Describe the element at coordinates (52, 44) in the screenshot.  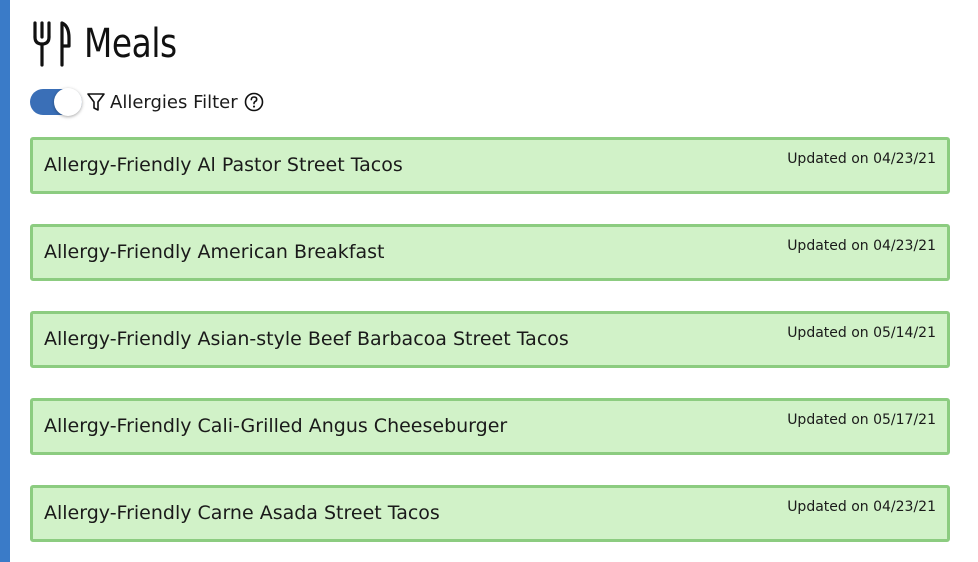
I see `utensils-icon` at that location.